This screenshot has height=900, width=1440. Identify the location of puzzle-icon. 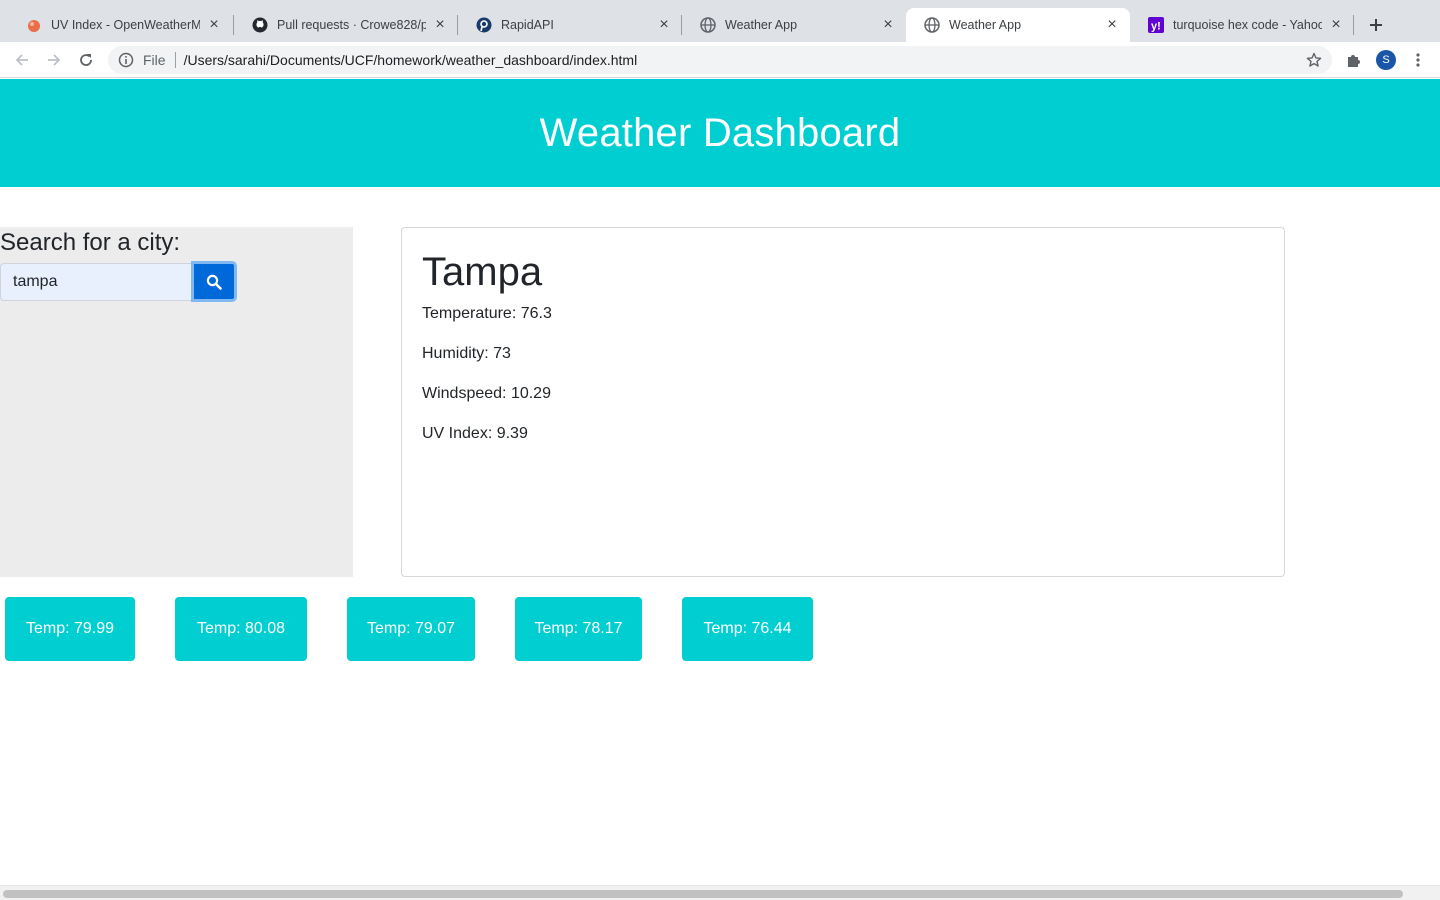
(1354, 61).